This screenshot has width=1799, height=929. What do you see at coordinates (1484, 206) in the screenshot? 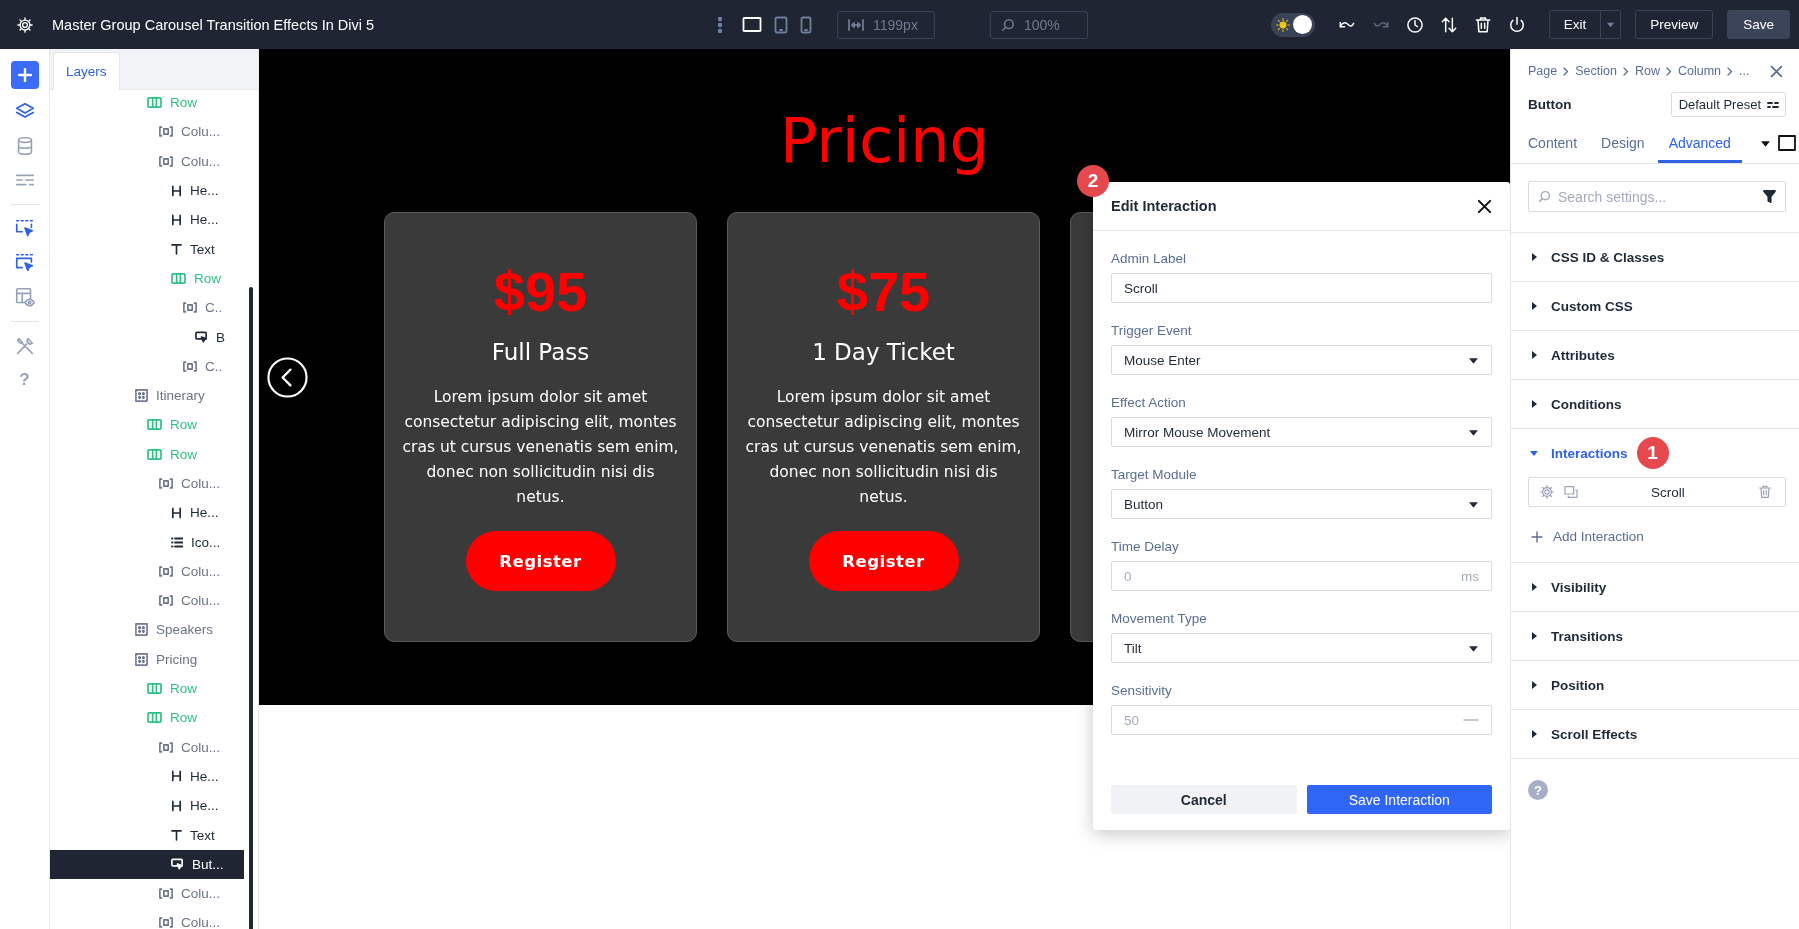
I see `close-icon` at bounding box center [1484, 206].